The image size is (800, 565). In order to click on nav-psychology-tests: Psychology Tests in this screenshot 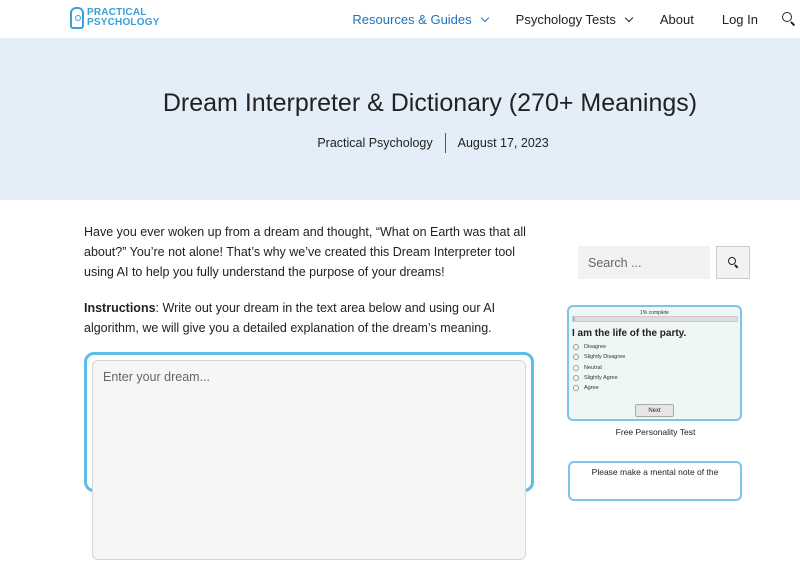, I will do `click(574, 19)`.